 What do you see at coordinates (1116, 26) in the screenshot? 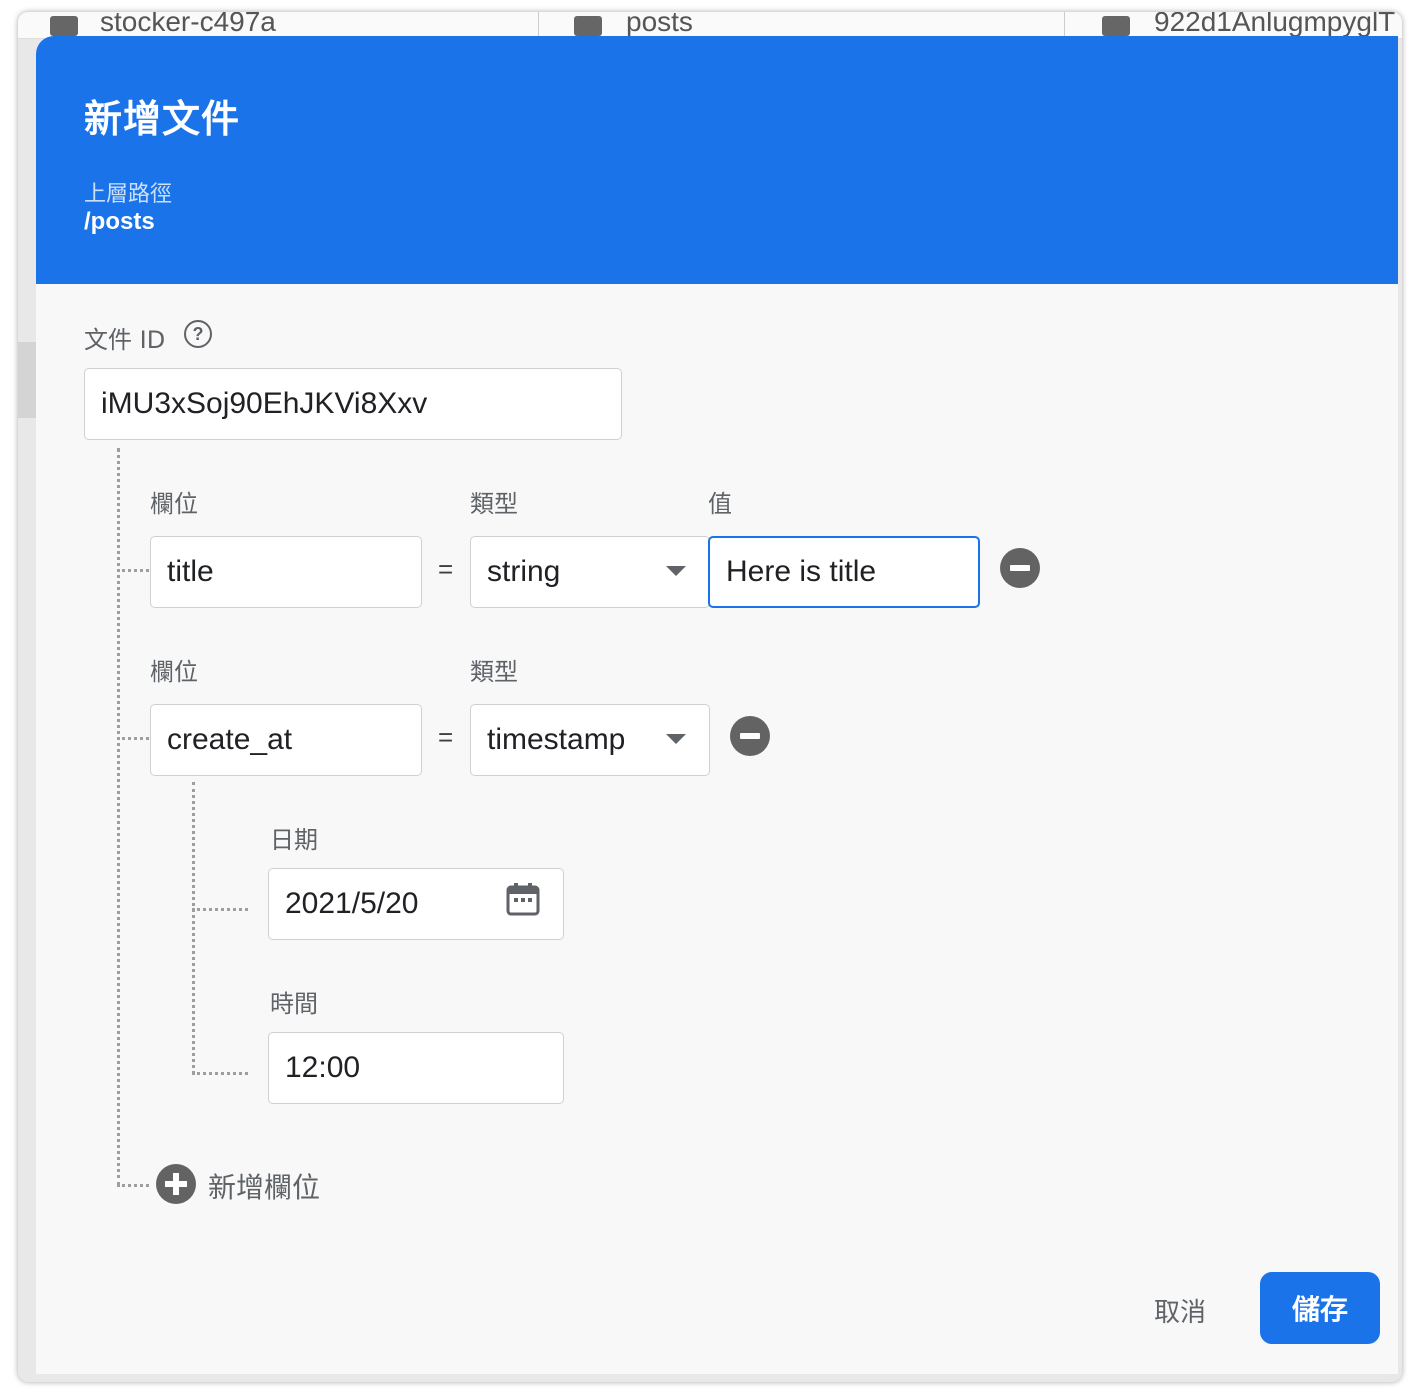
I see `document-icon` at bounding box center [1116, 26].